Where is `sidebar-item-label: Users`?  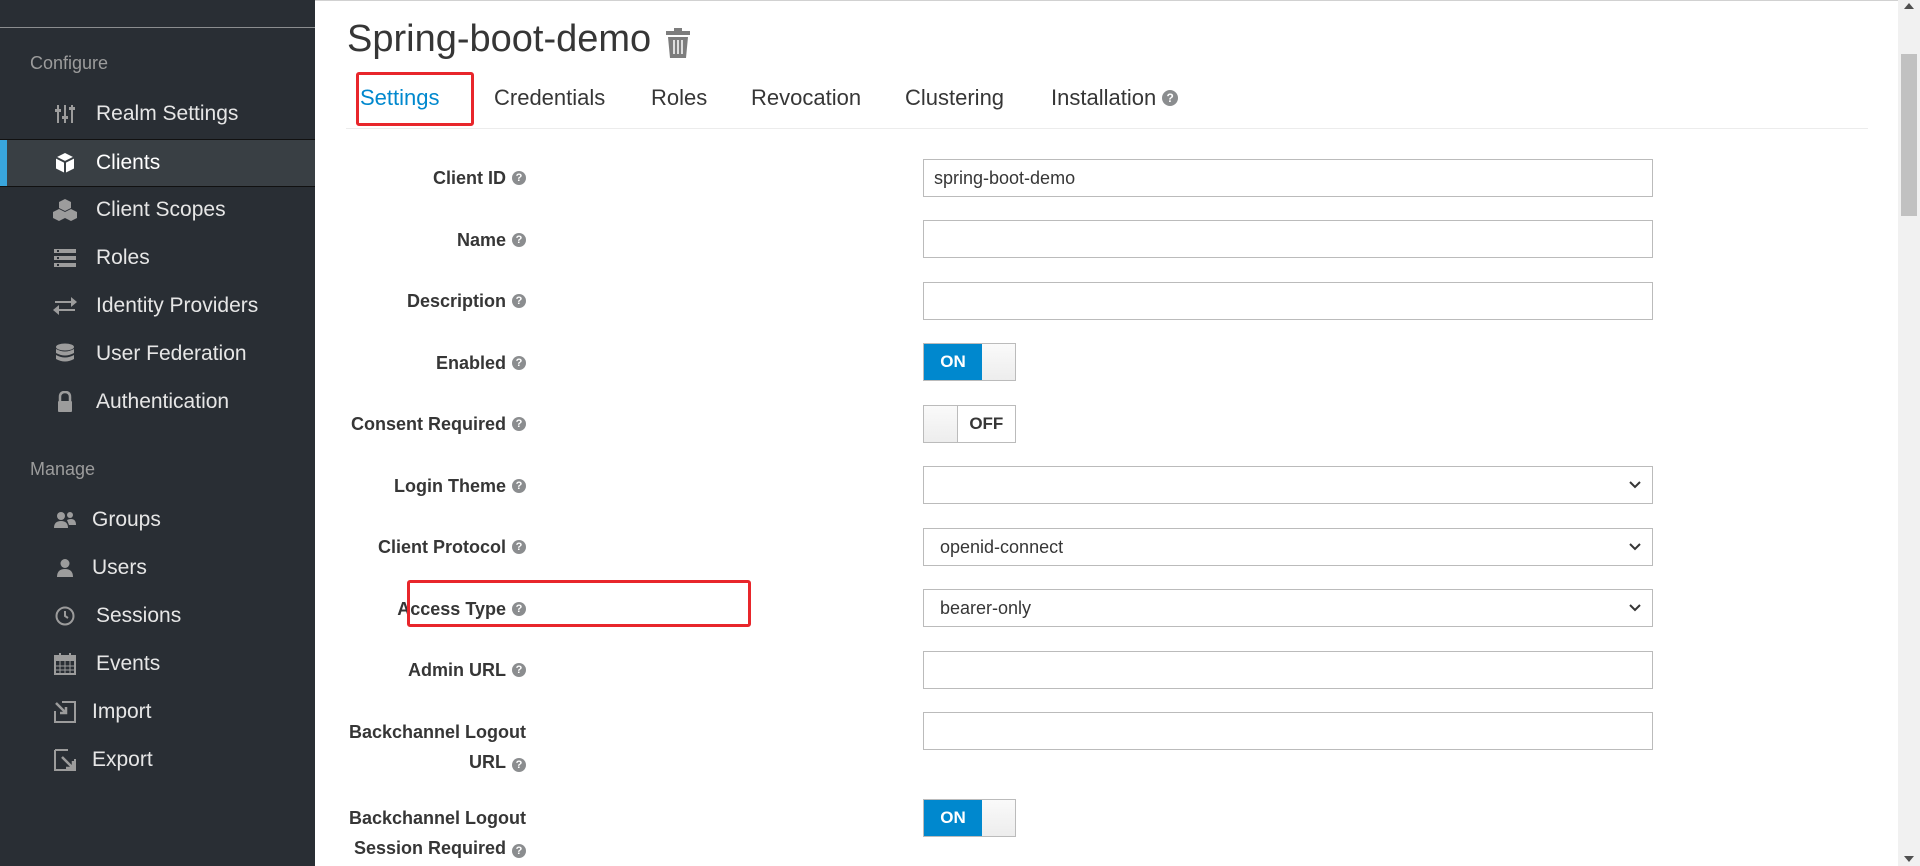 sidebar-item-label: Users is located at coordinates (119, 567).